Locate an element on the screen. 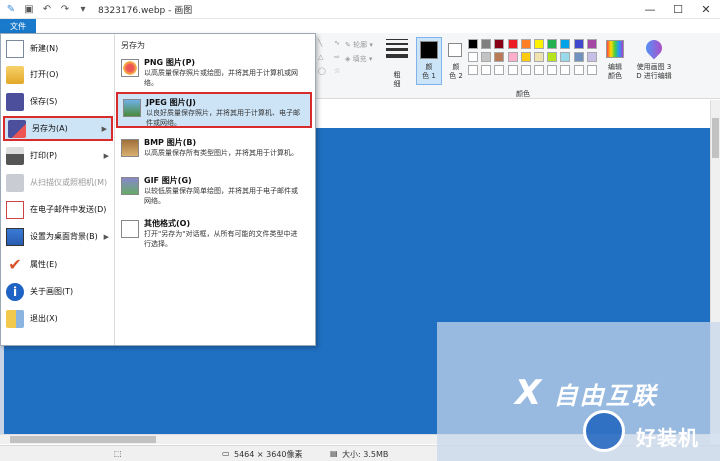  file-menu-item-label: 从扫描仪或照相机(M) is located at coordinates (69, 182).